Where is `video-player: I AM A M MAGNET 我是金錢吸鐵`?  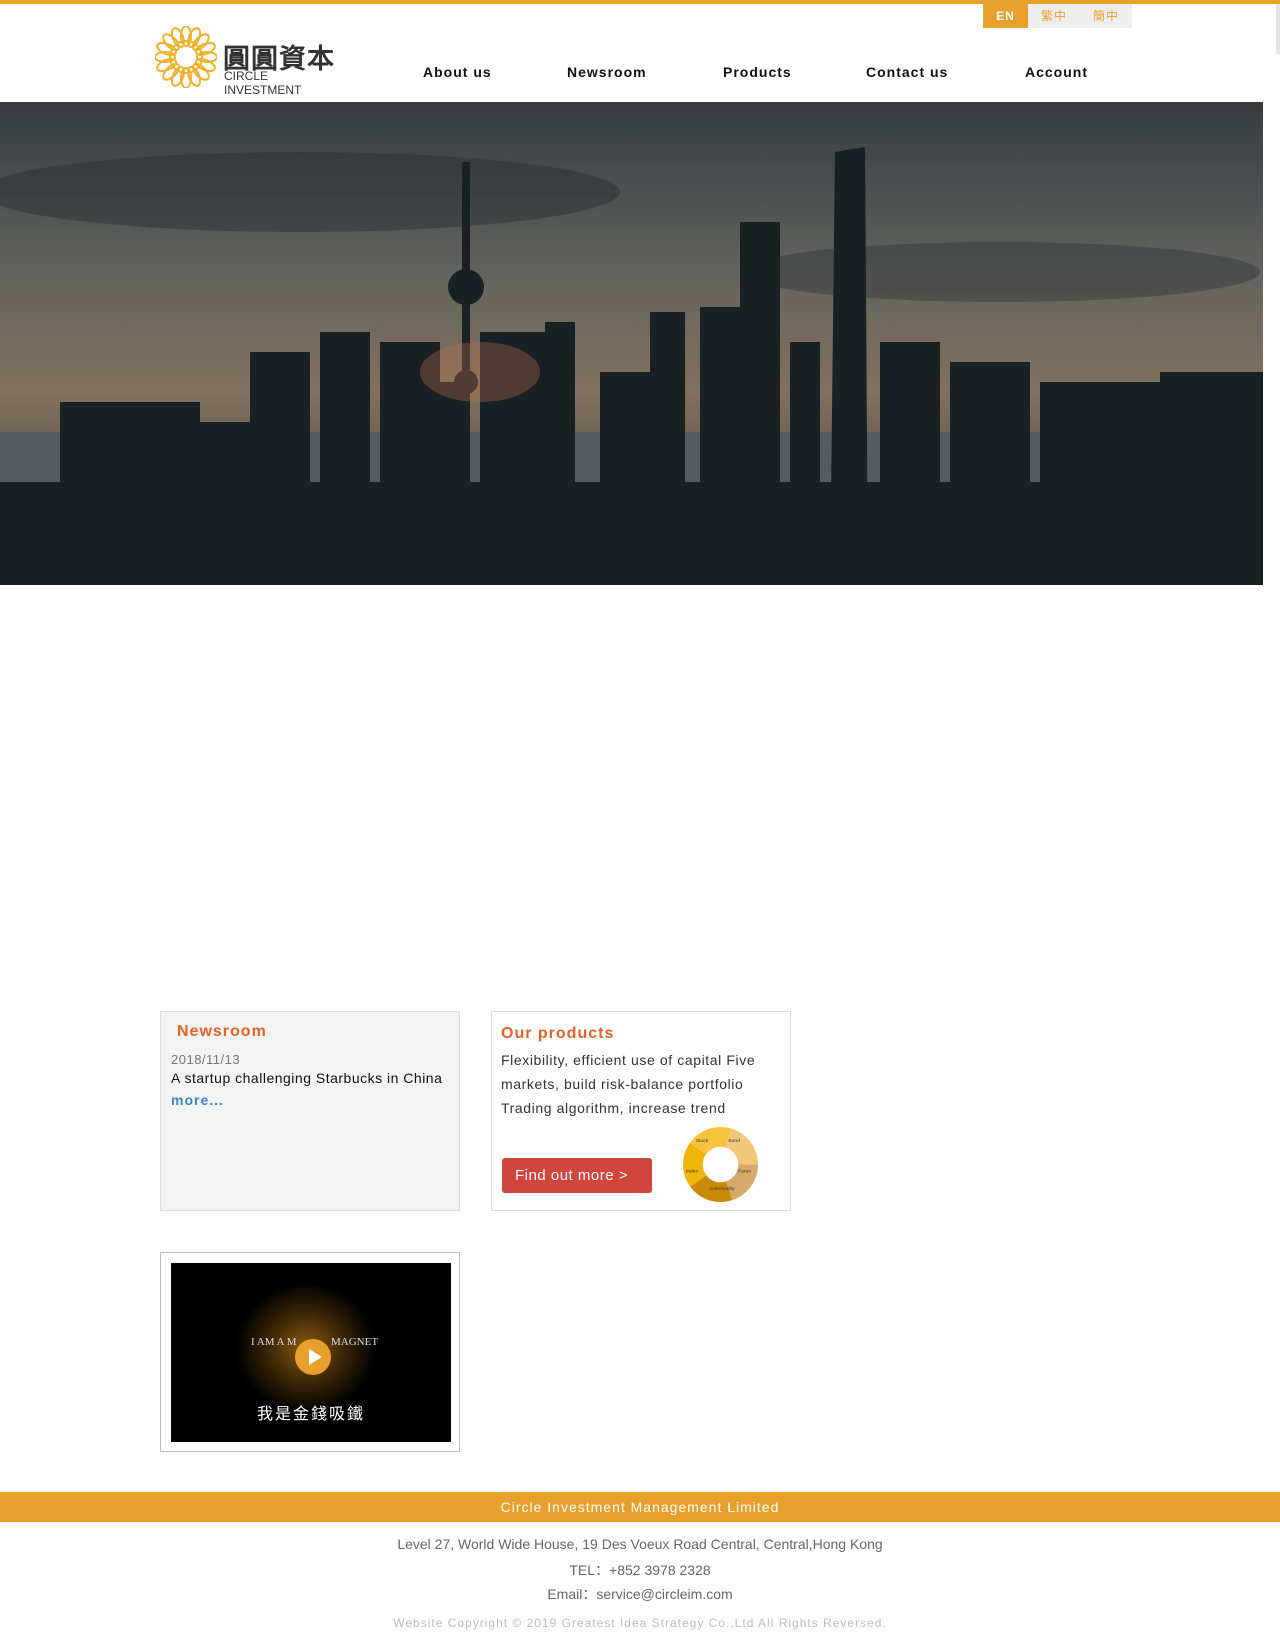 video-player: I AM A M MAGNET 我是金錢吸鐵 is located at coordinates (311, 1352).